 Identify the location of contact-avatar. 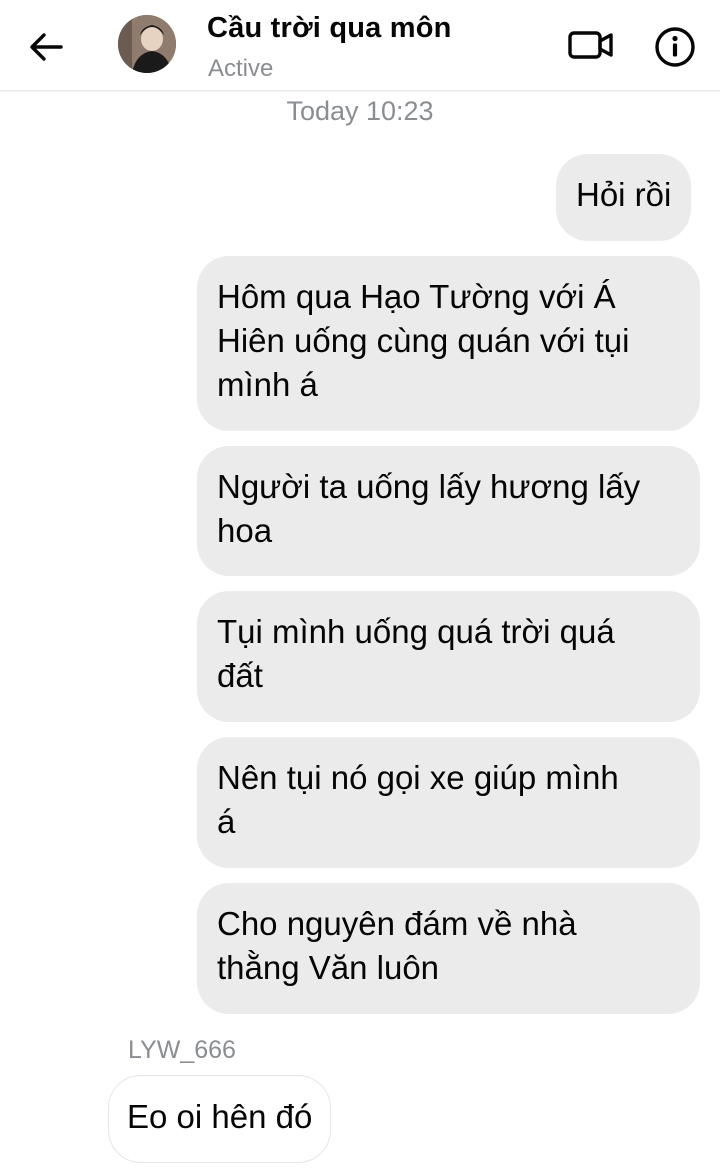
(147, 44).